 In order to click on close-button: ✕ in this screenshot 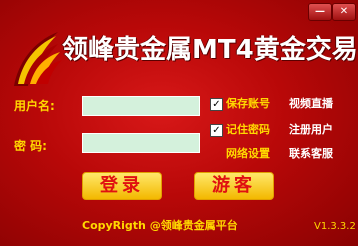, I will do `click(344, 12)`.